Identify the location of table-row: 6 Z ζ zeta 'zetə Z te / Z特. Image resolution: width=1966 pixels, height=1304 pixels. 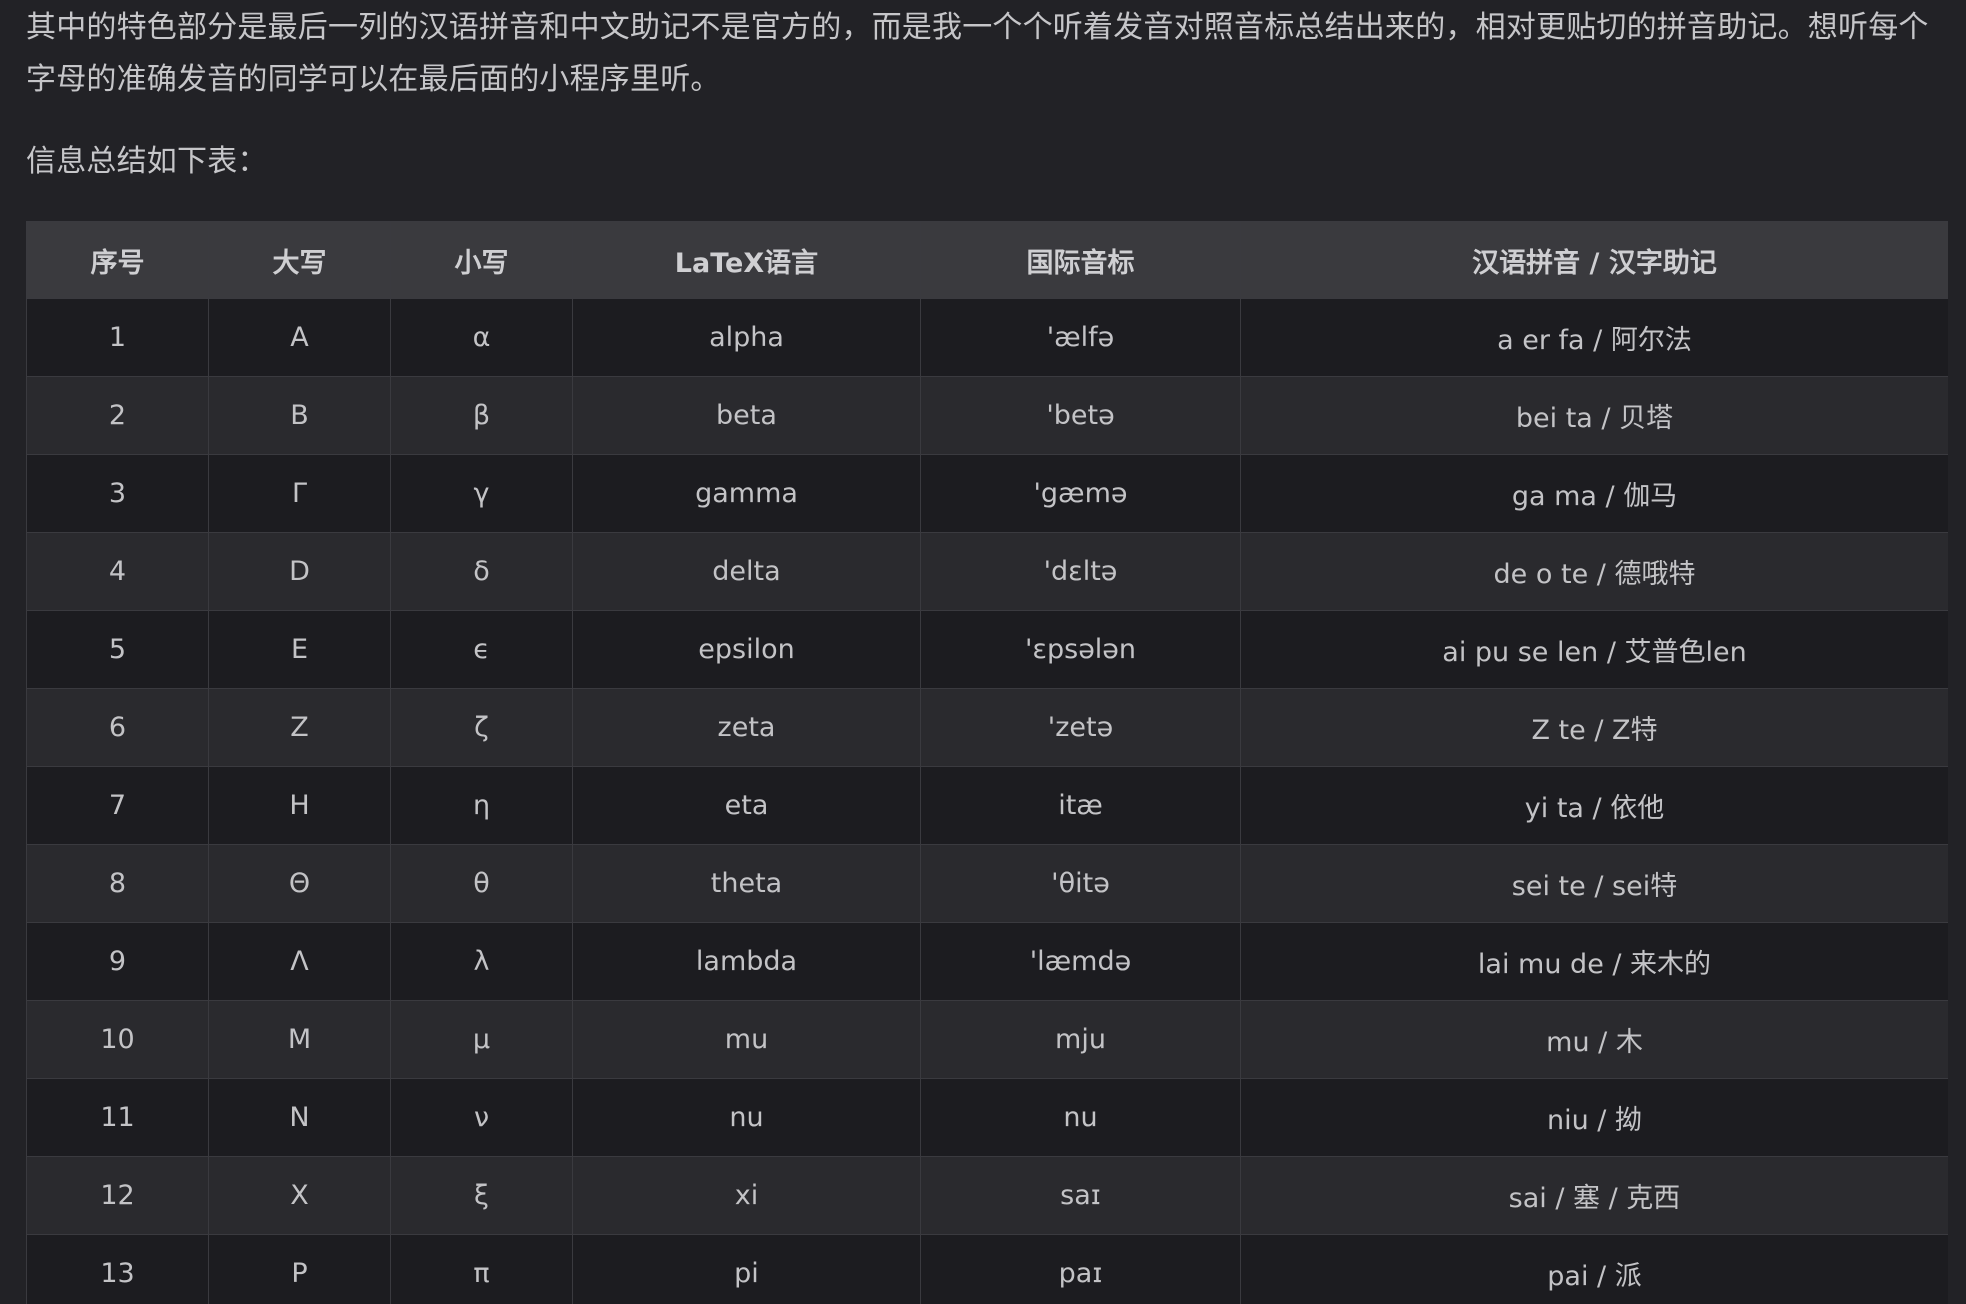
(987, 727).